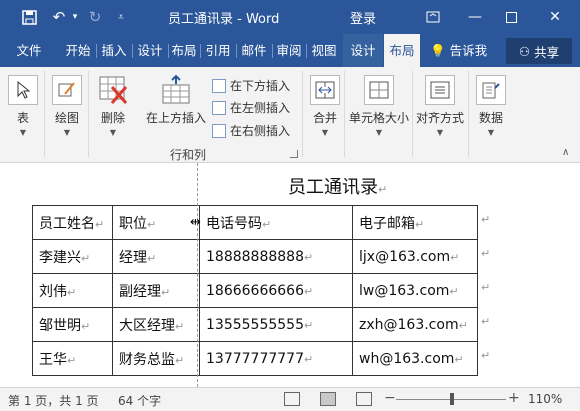  I want to click on table-cell: 员工姓名↵, so click(72, 222).